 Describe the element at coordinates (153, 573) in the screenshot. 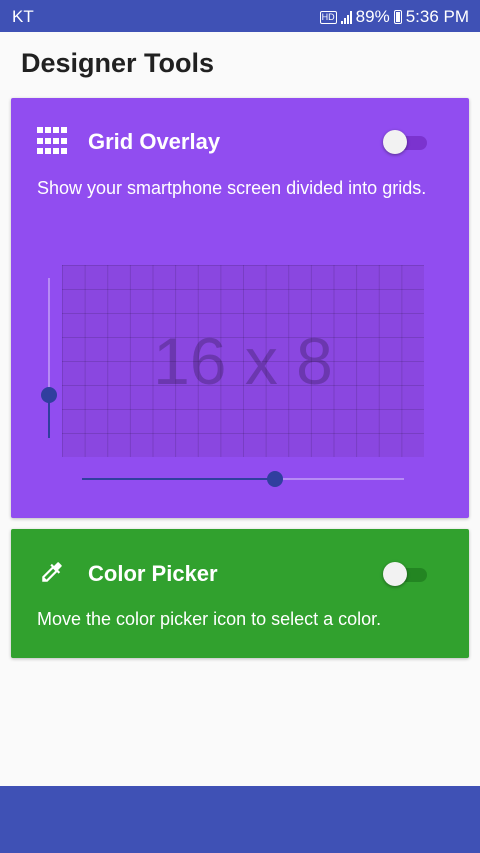

I see `color-picker-title: Color Picker` at that location.